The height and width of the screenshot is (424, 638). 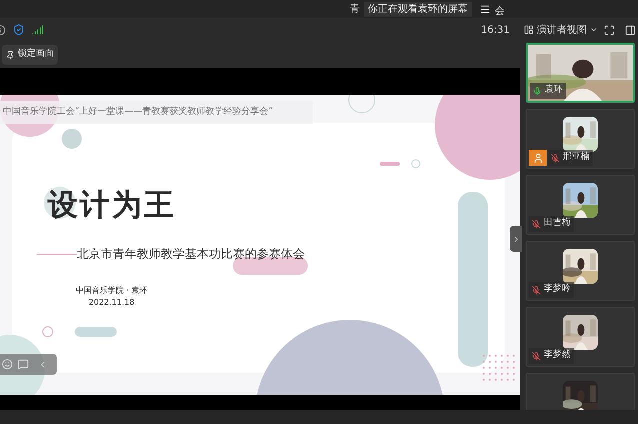 What do you see at coordinates (609, 30) in the screenshot?
I see `fullscreen-icon` at bounding box center [609, 30].